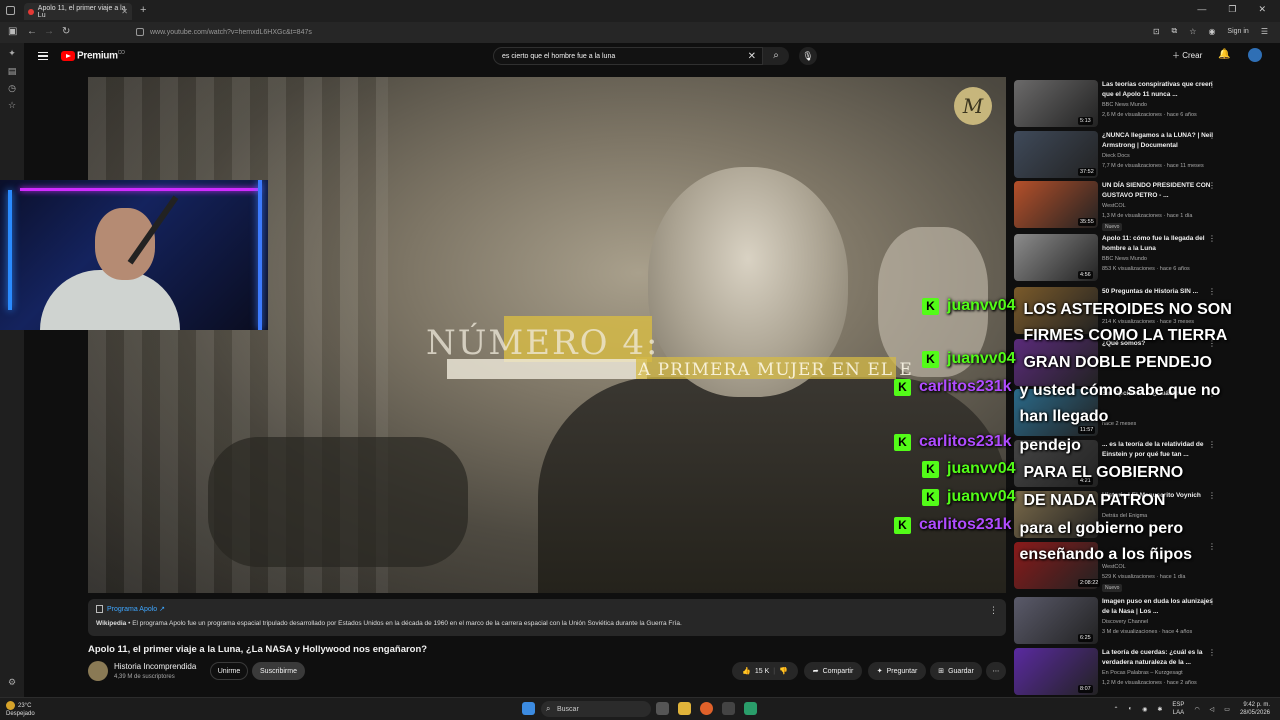 This screenshot has height=720, width=1280. Describe the element at coordinates (1196, 709) in the screenshot. I see `wifi-icon: ◠` at that location.